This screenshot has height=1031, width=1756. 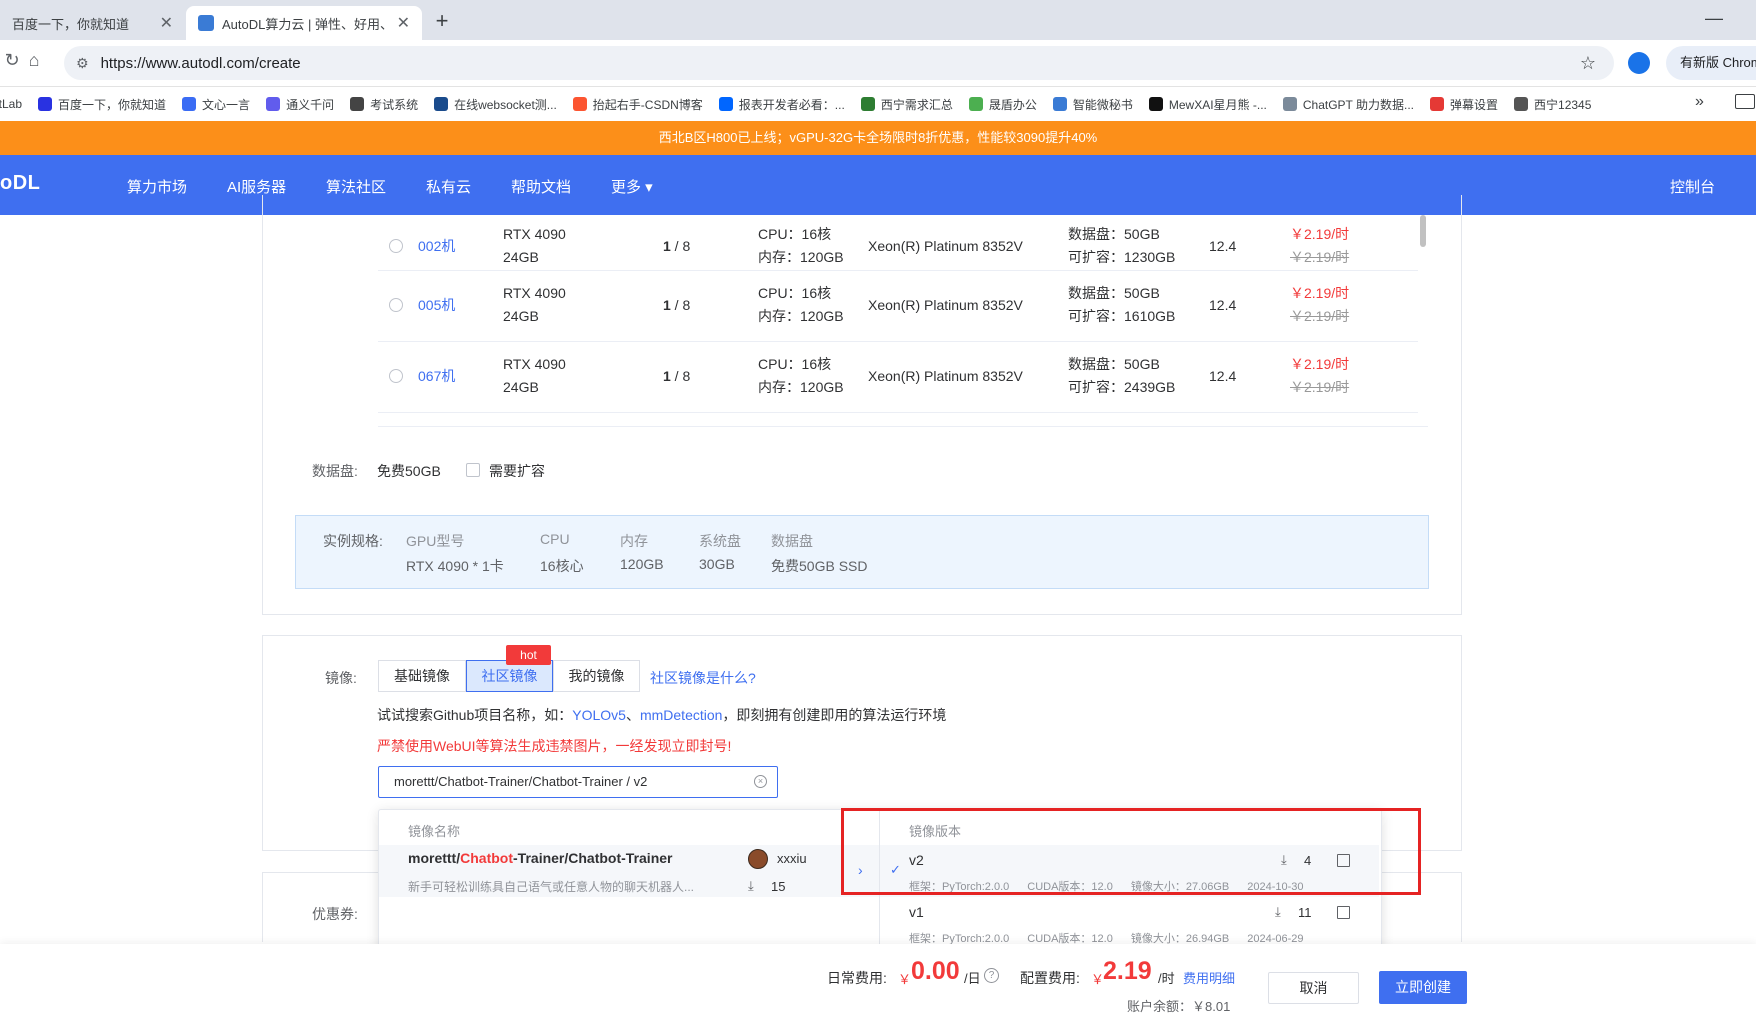 What do you see at coordinates (839, 63) in the screenshot?
I see `address-bar: ⚙ https://www.autodl.com/create ☆` at bounding box center [839, 63].